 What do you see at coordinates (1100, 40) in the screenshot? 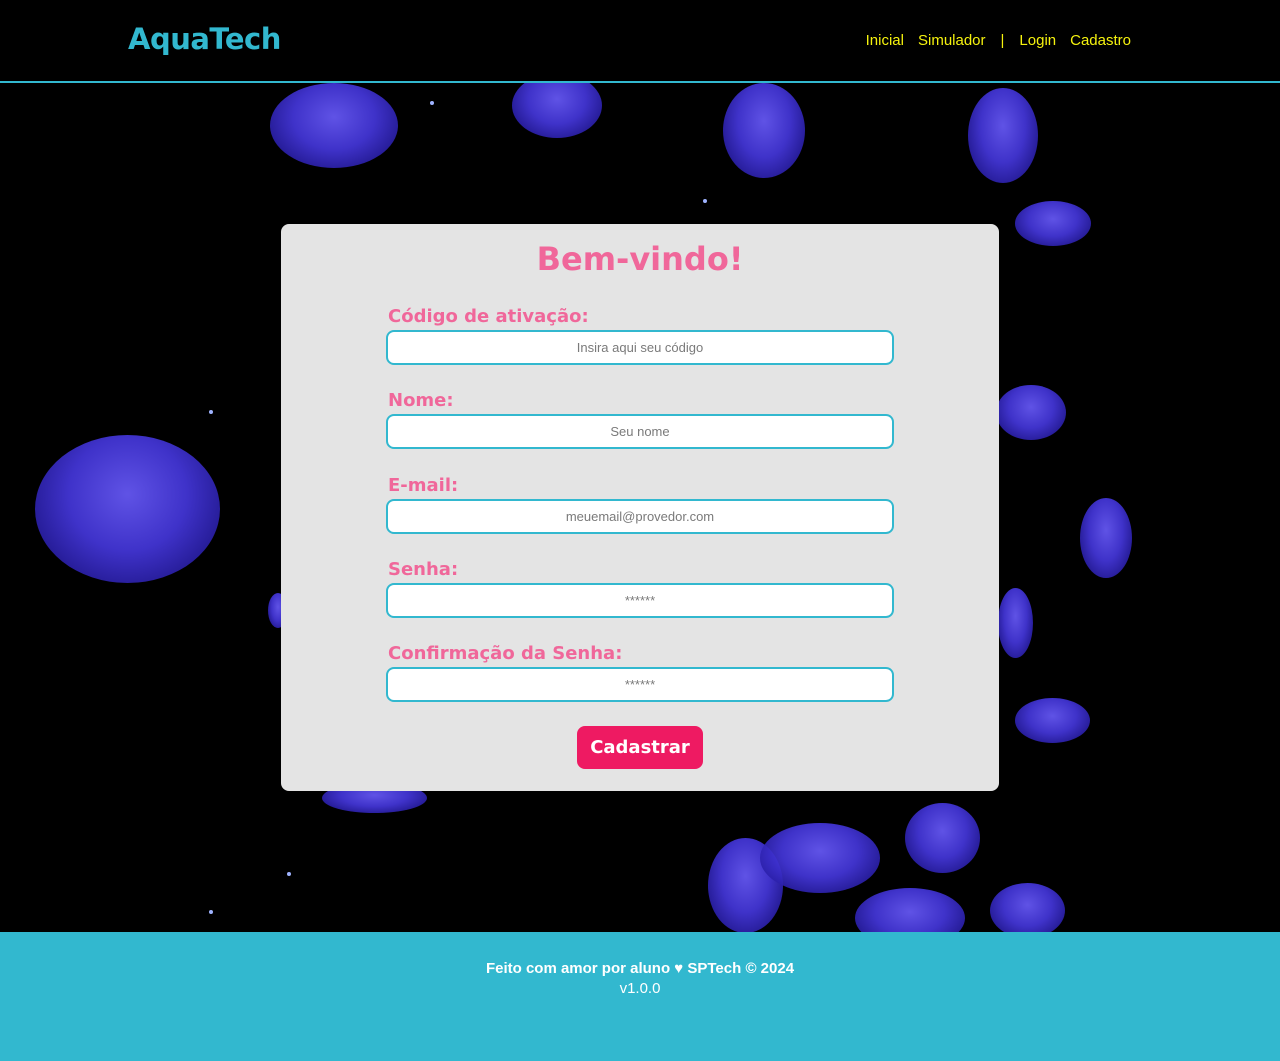
I see `nav-link-cadastro: Cadastro` at bounding box center [1100, 40].